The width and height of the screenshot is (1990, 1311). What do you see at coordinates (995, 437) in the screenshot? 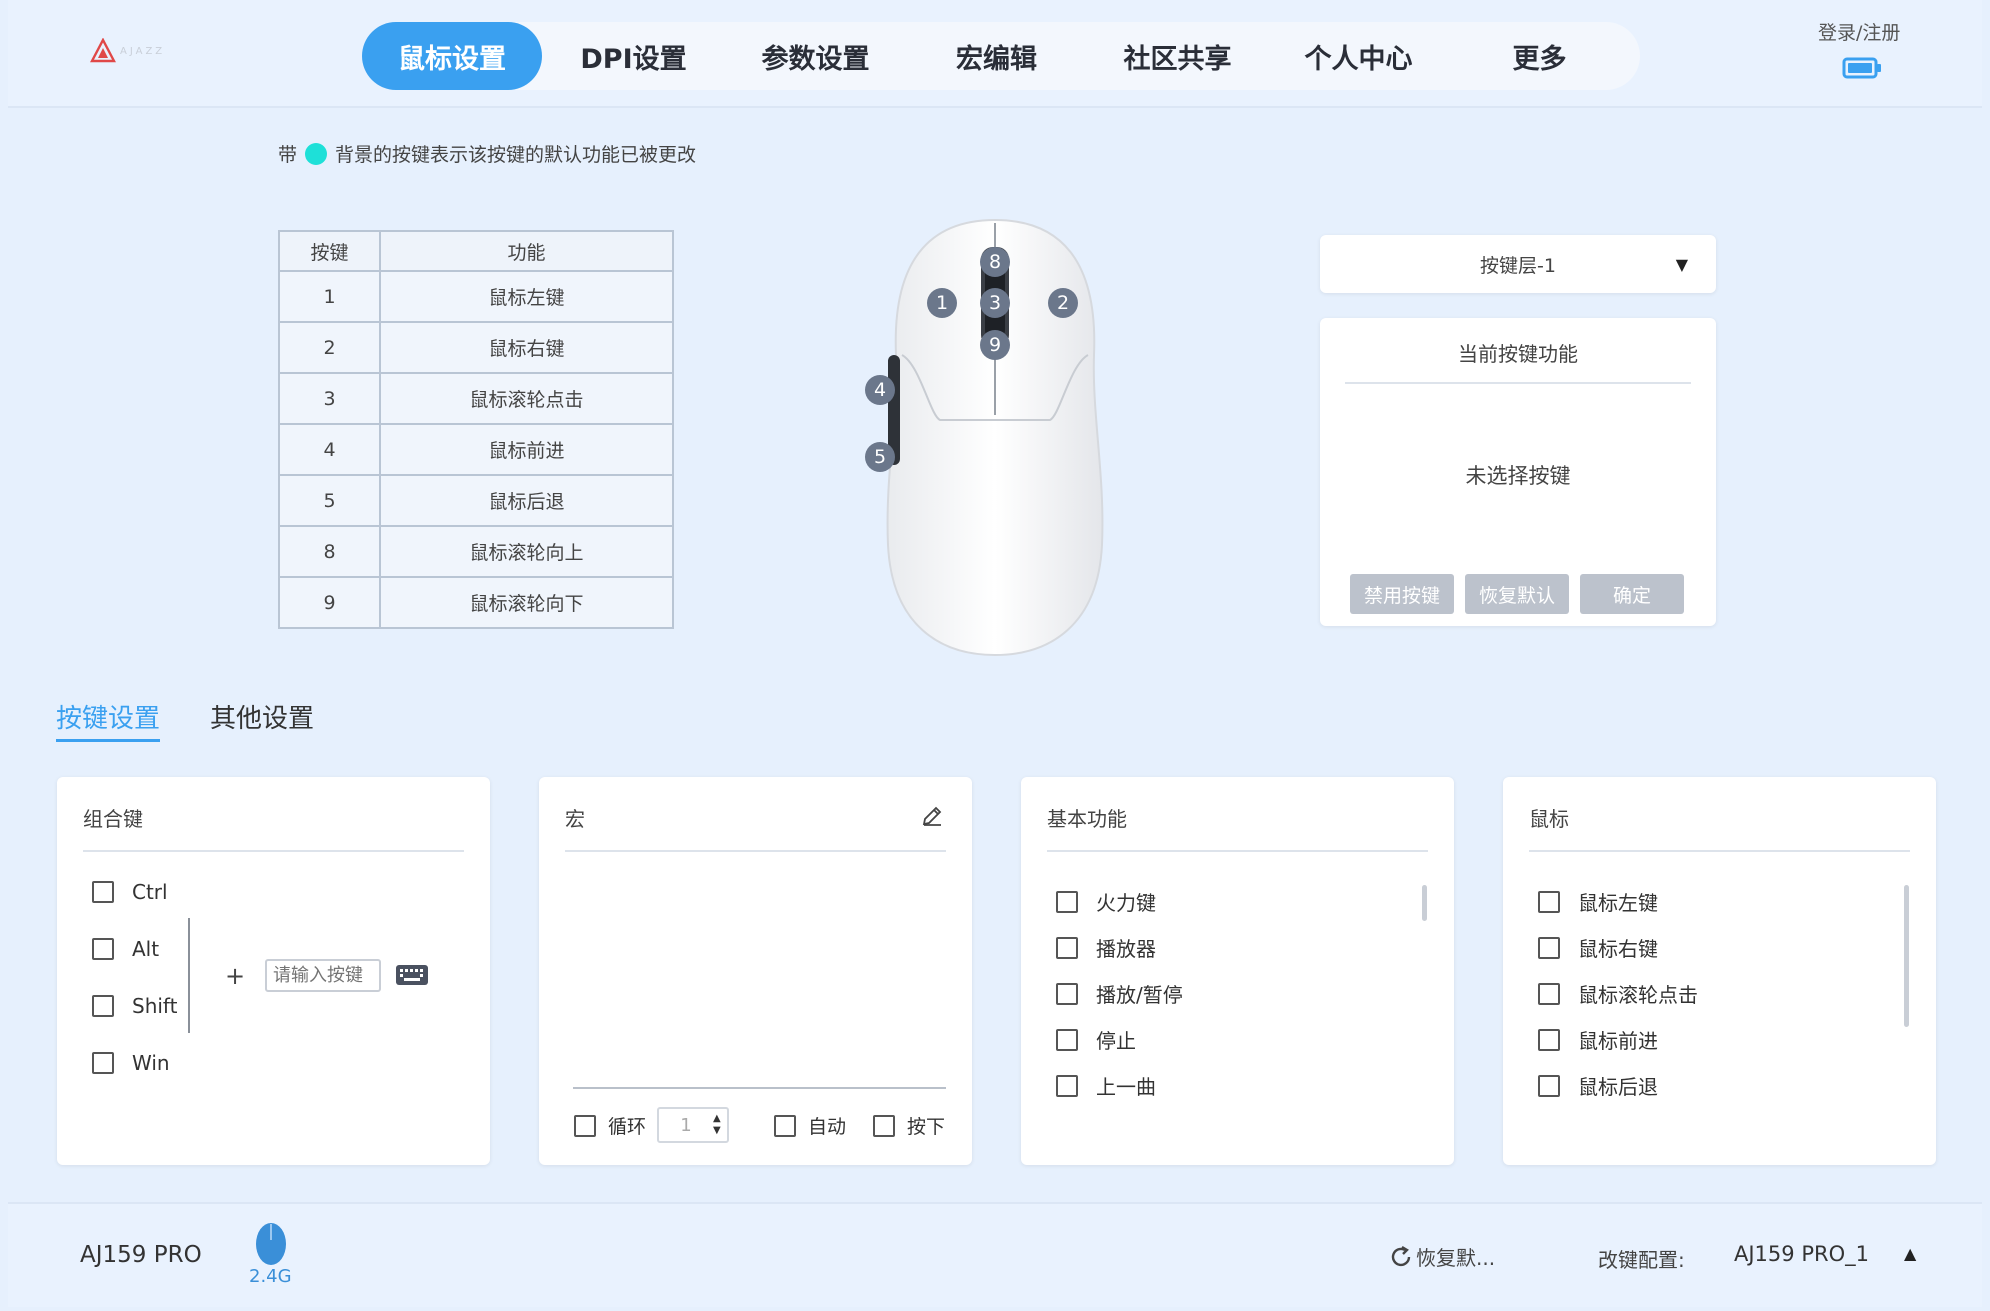
I see `mouse-body-image` at bounding box center [995, 437].